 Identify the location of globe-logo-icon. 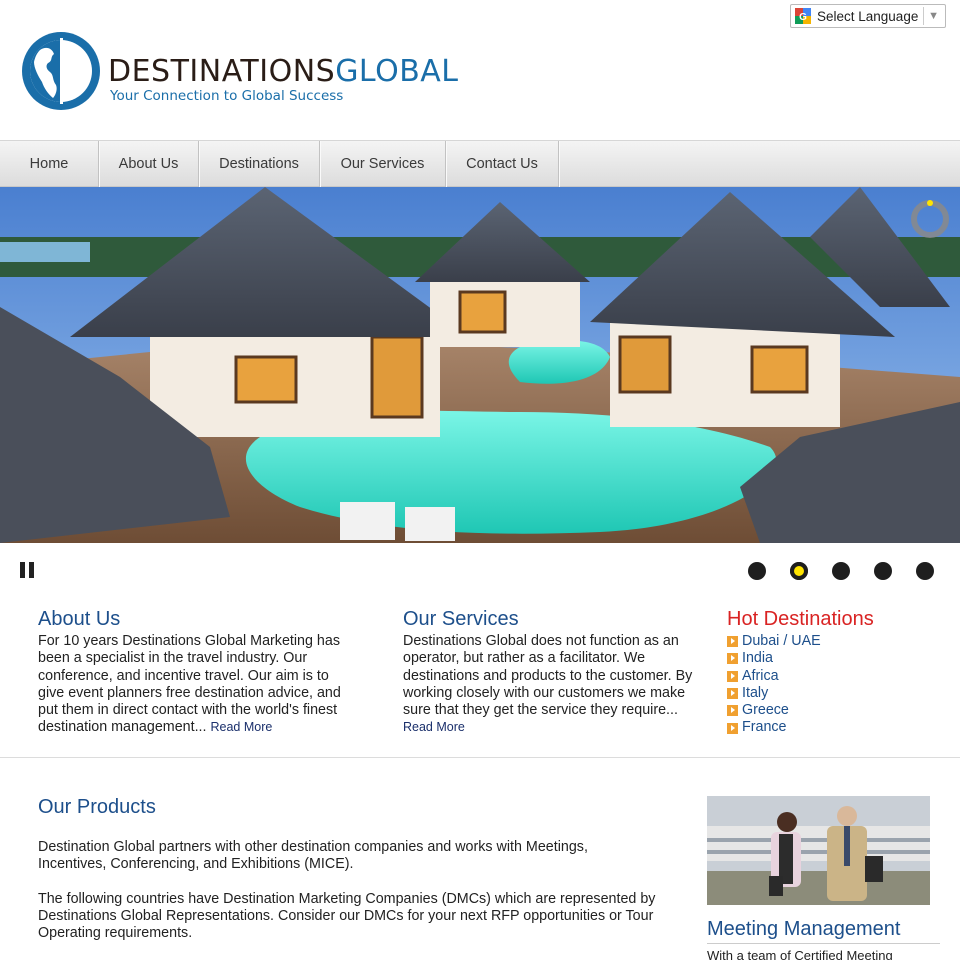
(61, 71).